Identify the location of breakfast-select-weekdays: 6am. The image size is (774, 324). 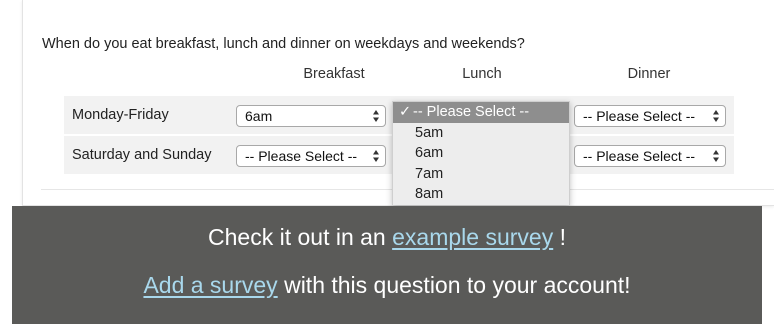
(311, 116).